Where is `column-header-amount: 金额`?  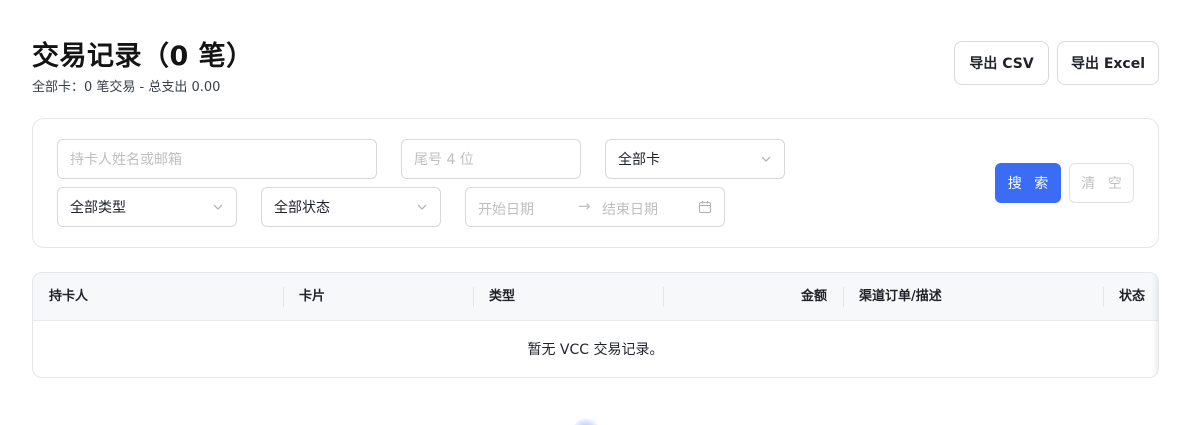
column-header-amount: 金额 is located at coordinates (813, 296).